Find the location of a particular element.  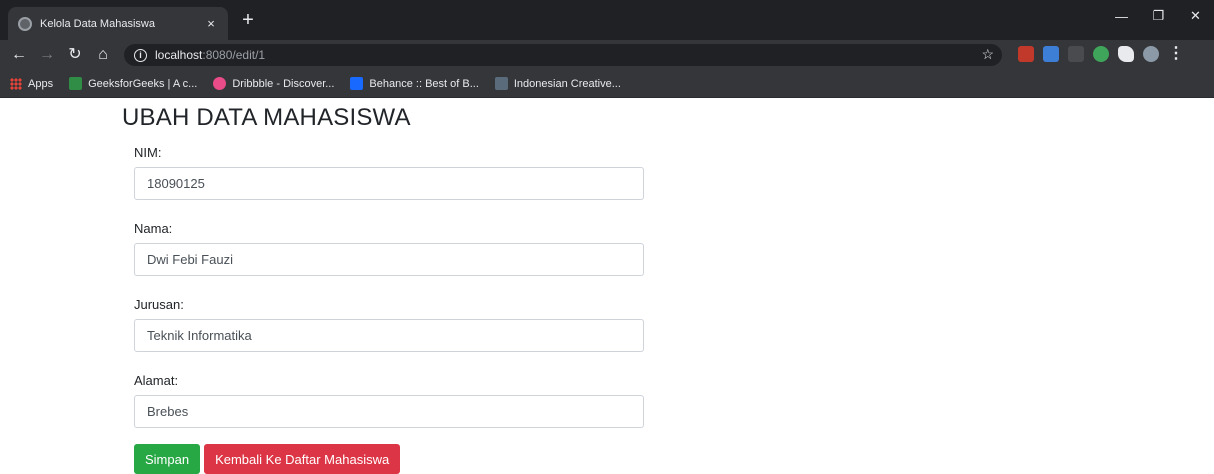

indonesian-creative-icon is located at coordinates (501, 83).